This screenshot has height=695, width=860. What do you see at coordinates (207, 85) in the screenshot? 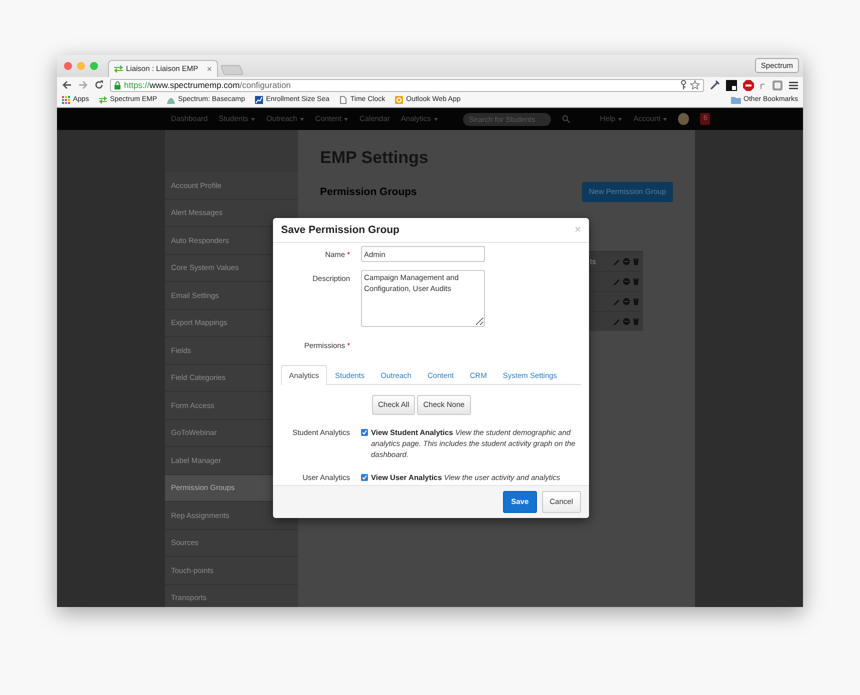
I see `url-text: https://www.spectrumemp.com/configuration` at bounding box center [207, 85].